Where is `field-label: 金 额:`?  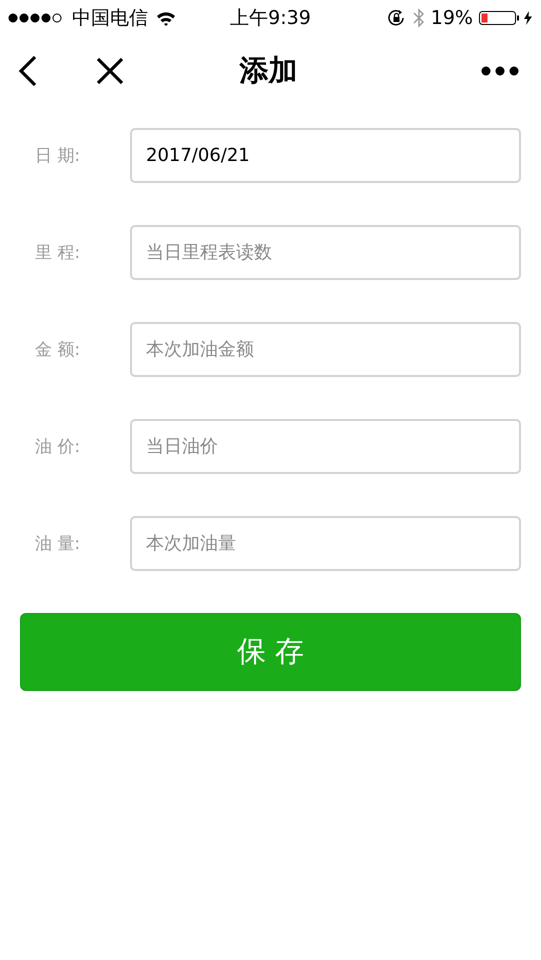 field-label: 金 额: is located at coordinates (58, 350).